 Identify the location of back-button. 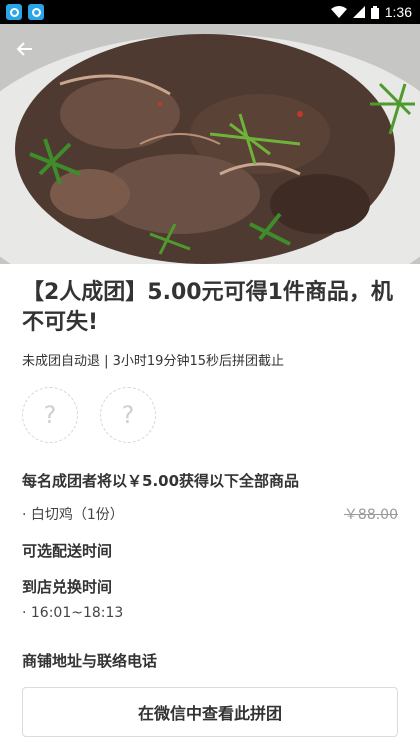
(25, 49).